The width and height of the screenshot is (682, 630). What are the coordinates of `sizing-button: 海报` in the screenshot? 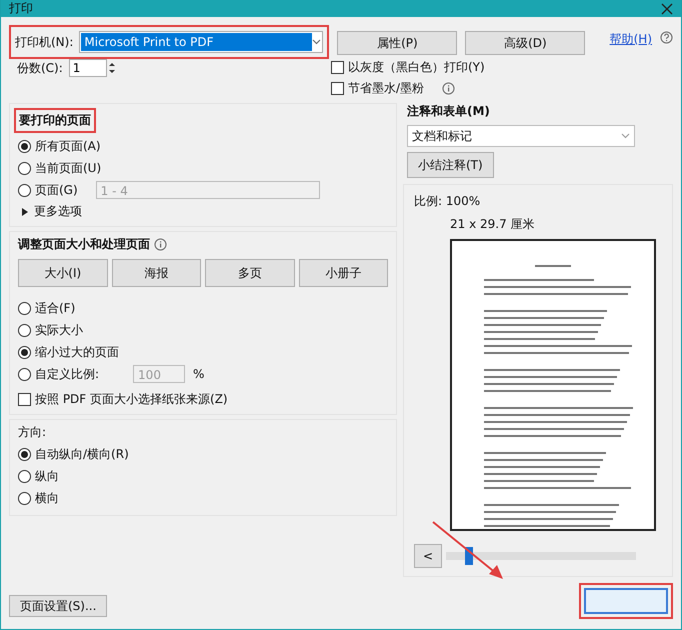 It's located at (156, 273).